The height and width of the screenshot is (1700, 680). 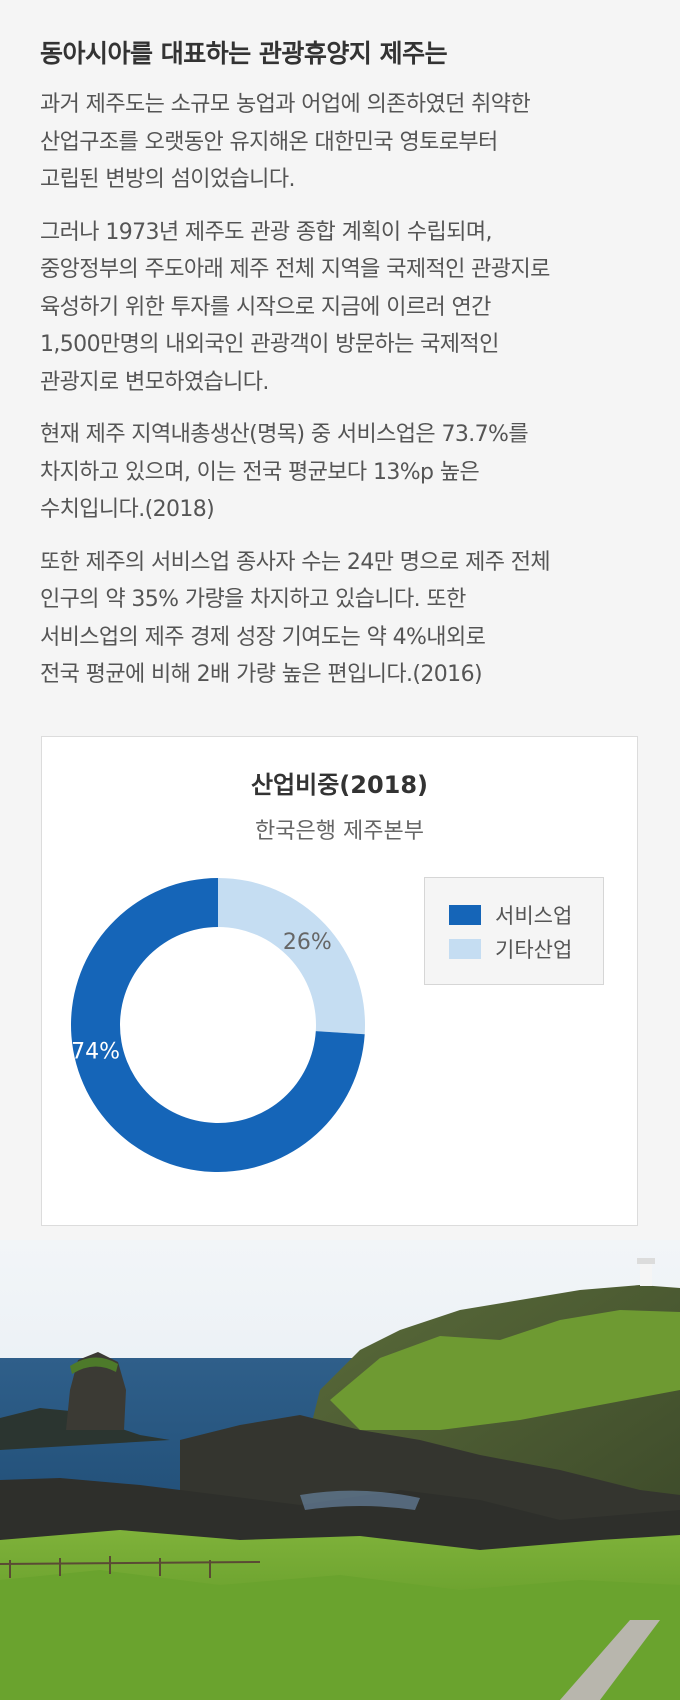 What do you see at coordinates (465, 915) in the screenshot?
I see `legend-swatch-services` at bounding box center [465, 915].